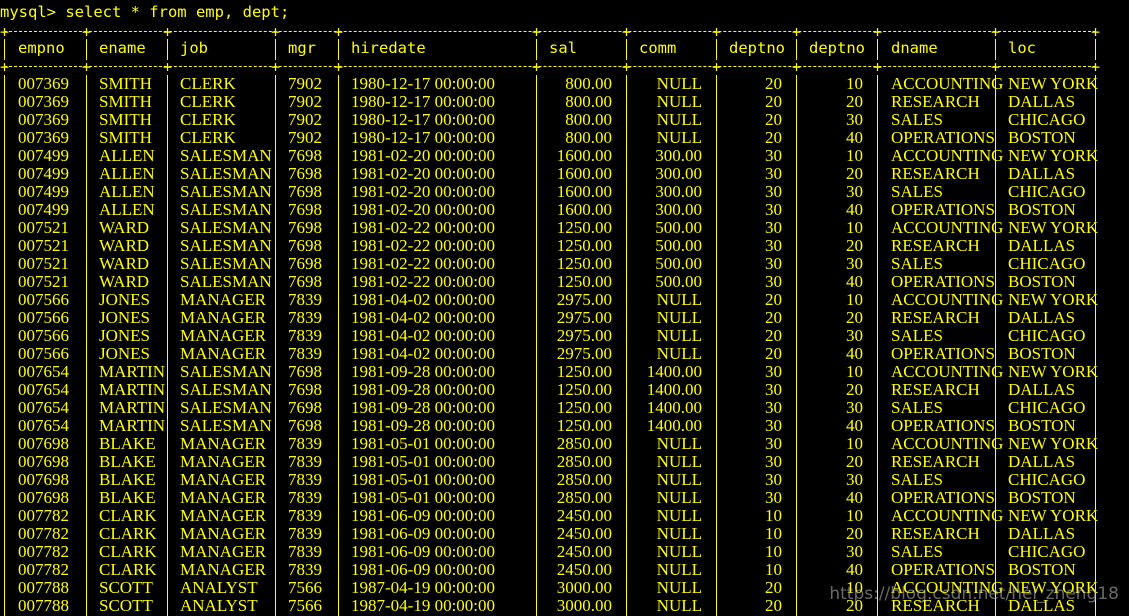 The width and height of the screenshot is (1129, 616). What do you see at coordinates (854, 425) in the screenshot?
I see `table-cell: 40` at bounding box center [854, 425].